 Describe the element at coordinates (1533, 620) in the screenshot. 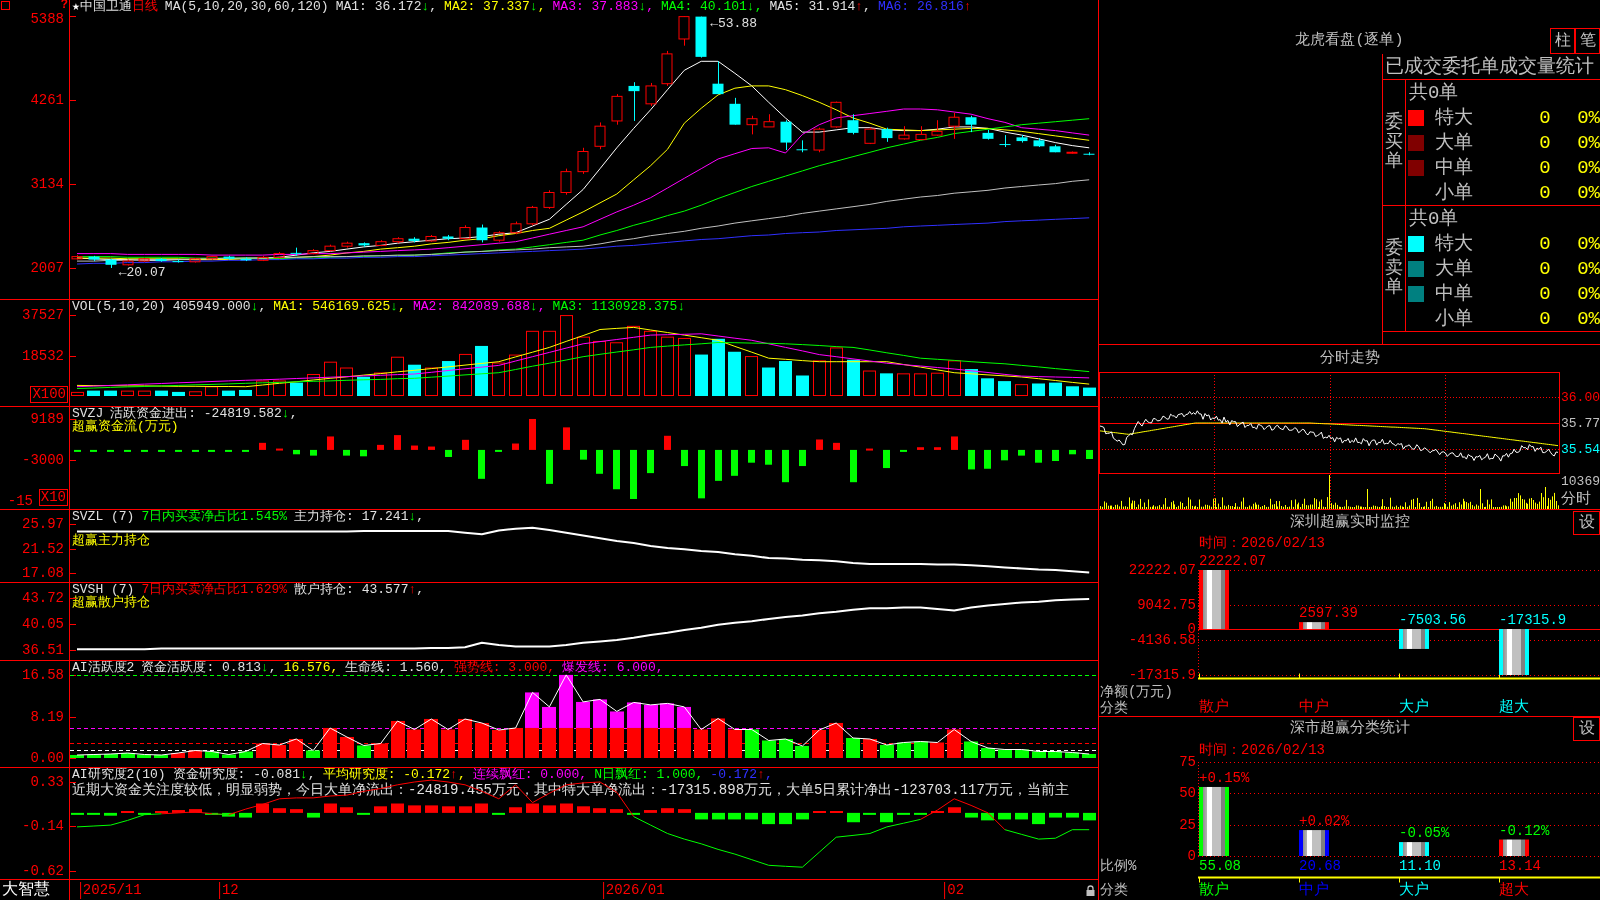

I see `data-label: -17315.9` at that location.